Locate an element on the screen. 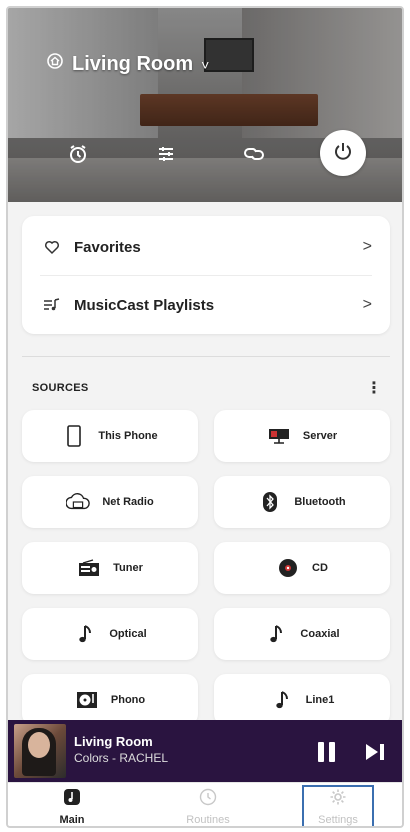  source-line1: Line1 is located at coordinates (302, 700).